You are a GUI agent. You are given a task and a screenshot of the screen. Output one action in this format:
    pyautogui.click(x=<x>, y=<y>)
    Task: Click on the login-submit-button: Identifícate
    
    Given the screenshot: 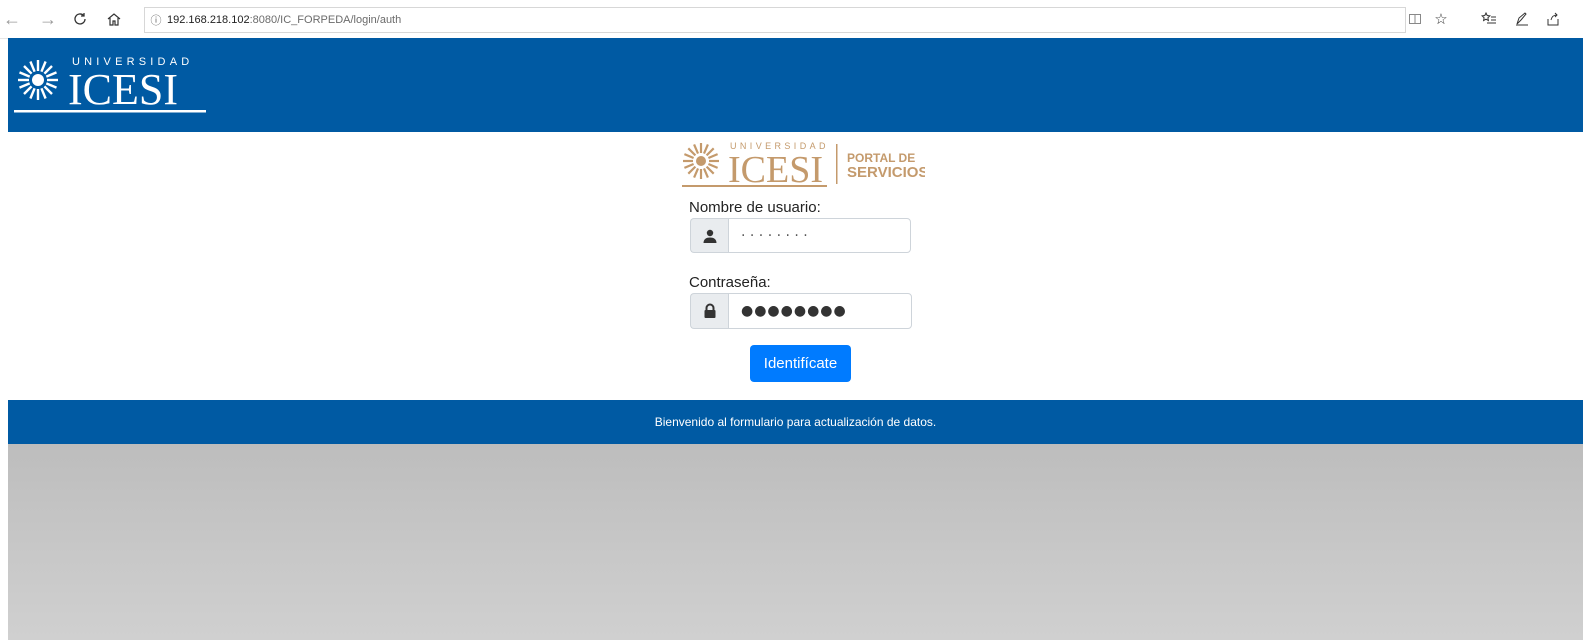 What is the action you would take?
    pyautogui.click(x=800, y=363)
    